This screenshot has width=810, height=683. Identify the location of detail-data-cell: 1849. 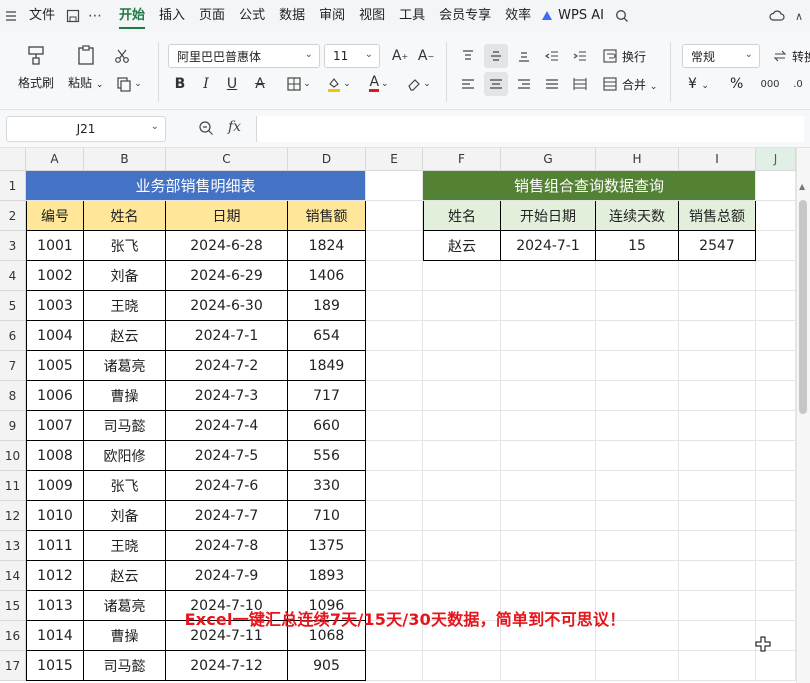
(327, 366).